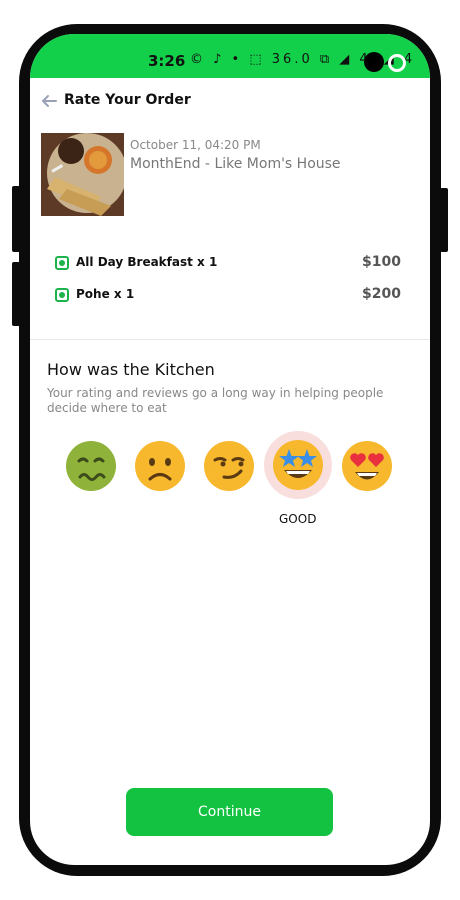 The image size is (460, 900). I want to click on header: Rate Your Order, so click(230, 102).